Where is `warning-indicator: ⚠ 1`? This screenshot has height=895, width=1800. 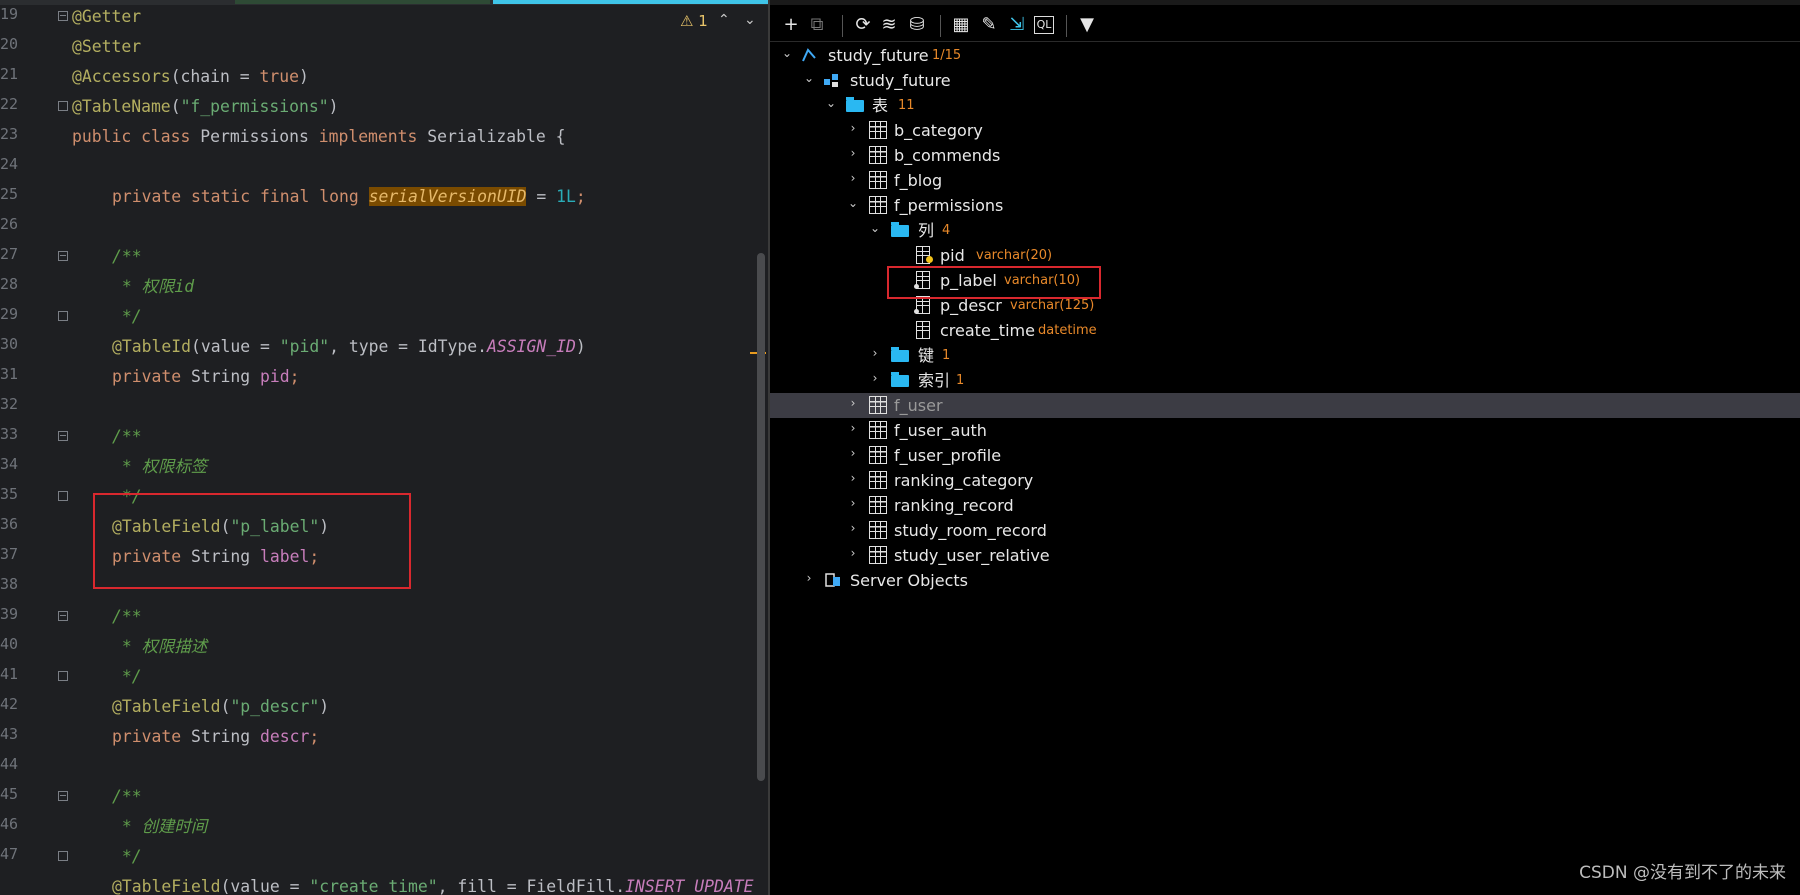
warning-indicator: ⚠ 1 is located at coordinates (694, 21).